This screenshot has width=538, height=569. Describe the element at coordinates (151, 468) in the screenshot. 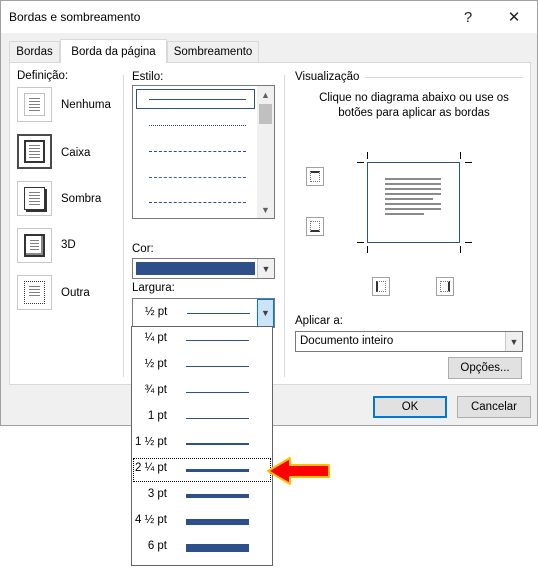

I see `width-option-label: 2 ¼ pt` at that location.